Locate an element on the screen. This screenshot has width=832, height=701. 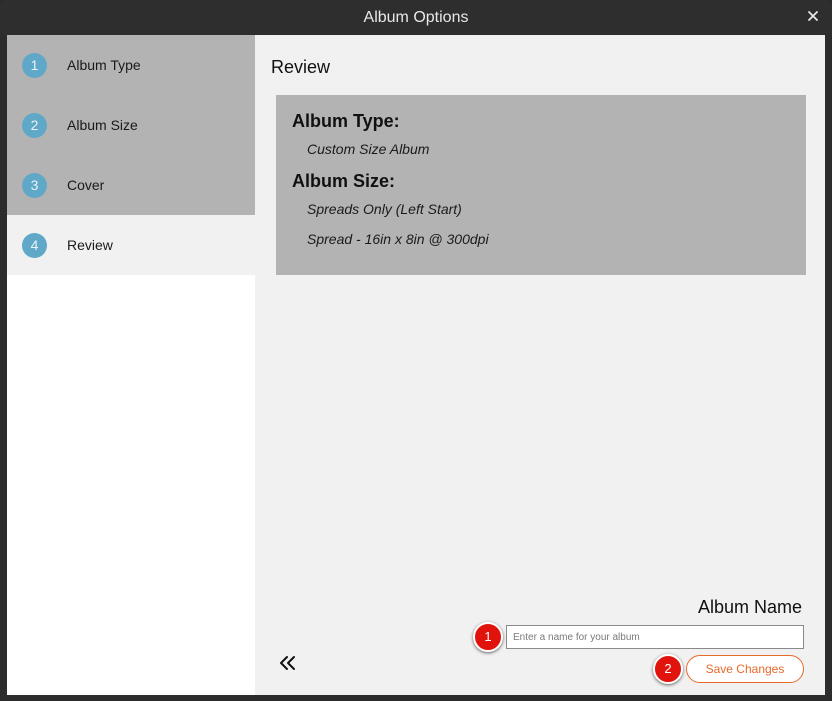
sidebar-step-album-type: 1 Album Type is located at coordinates (131, 65).